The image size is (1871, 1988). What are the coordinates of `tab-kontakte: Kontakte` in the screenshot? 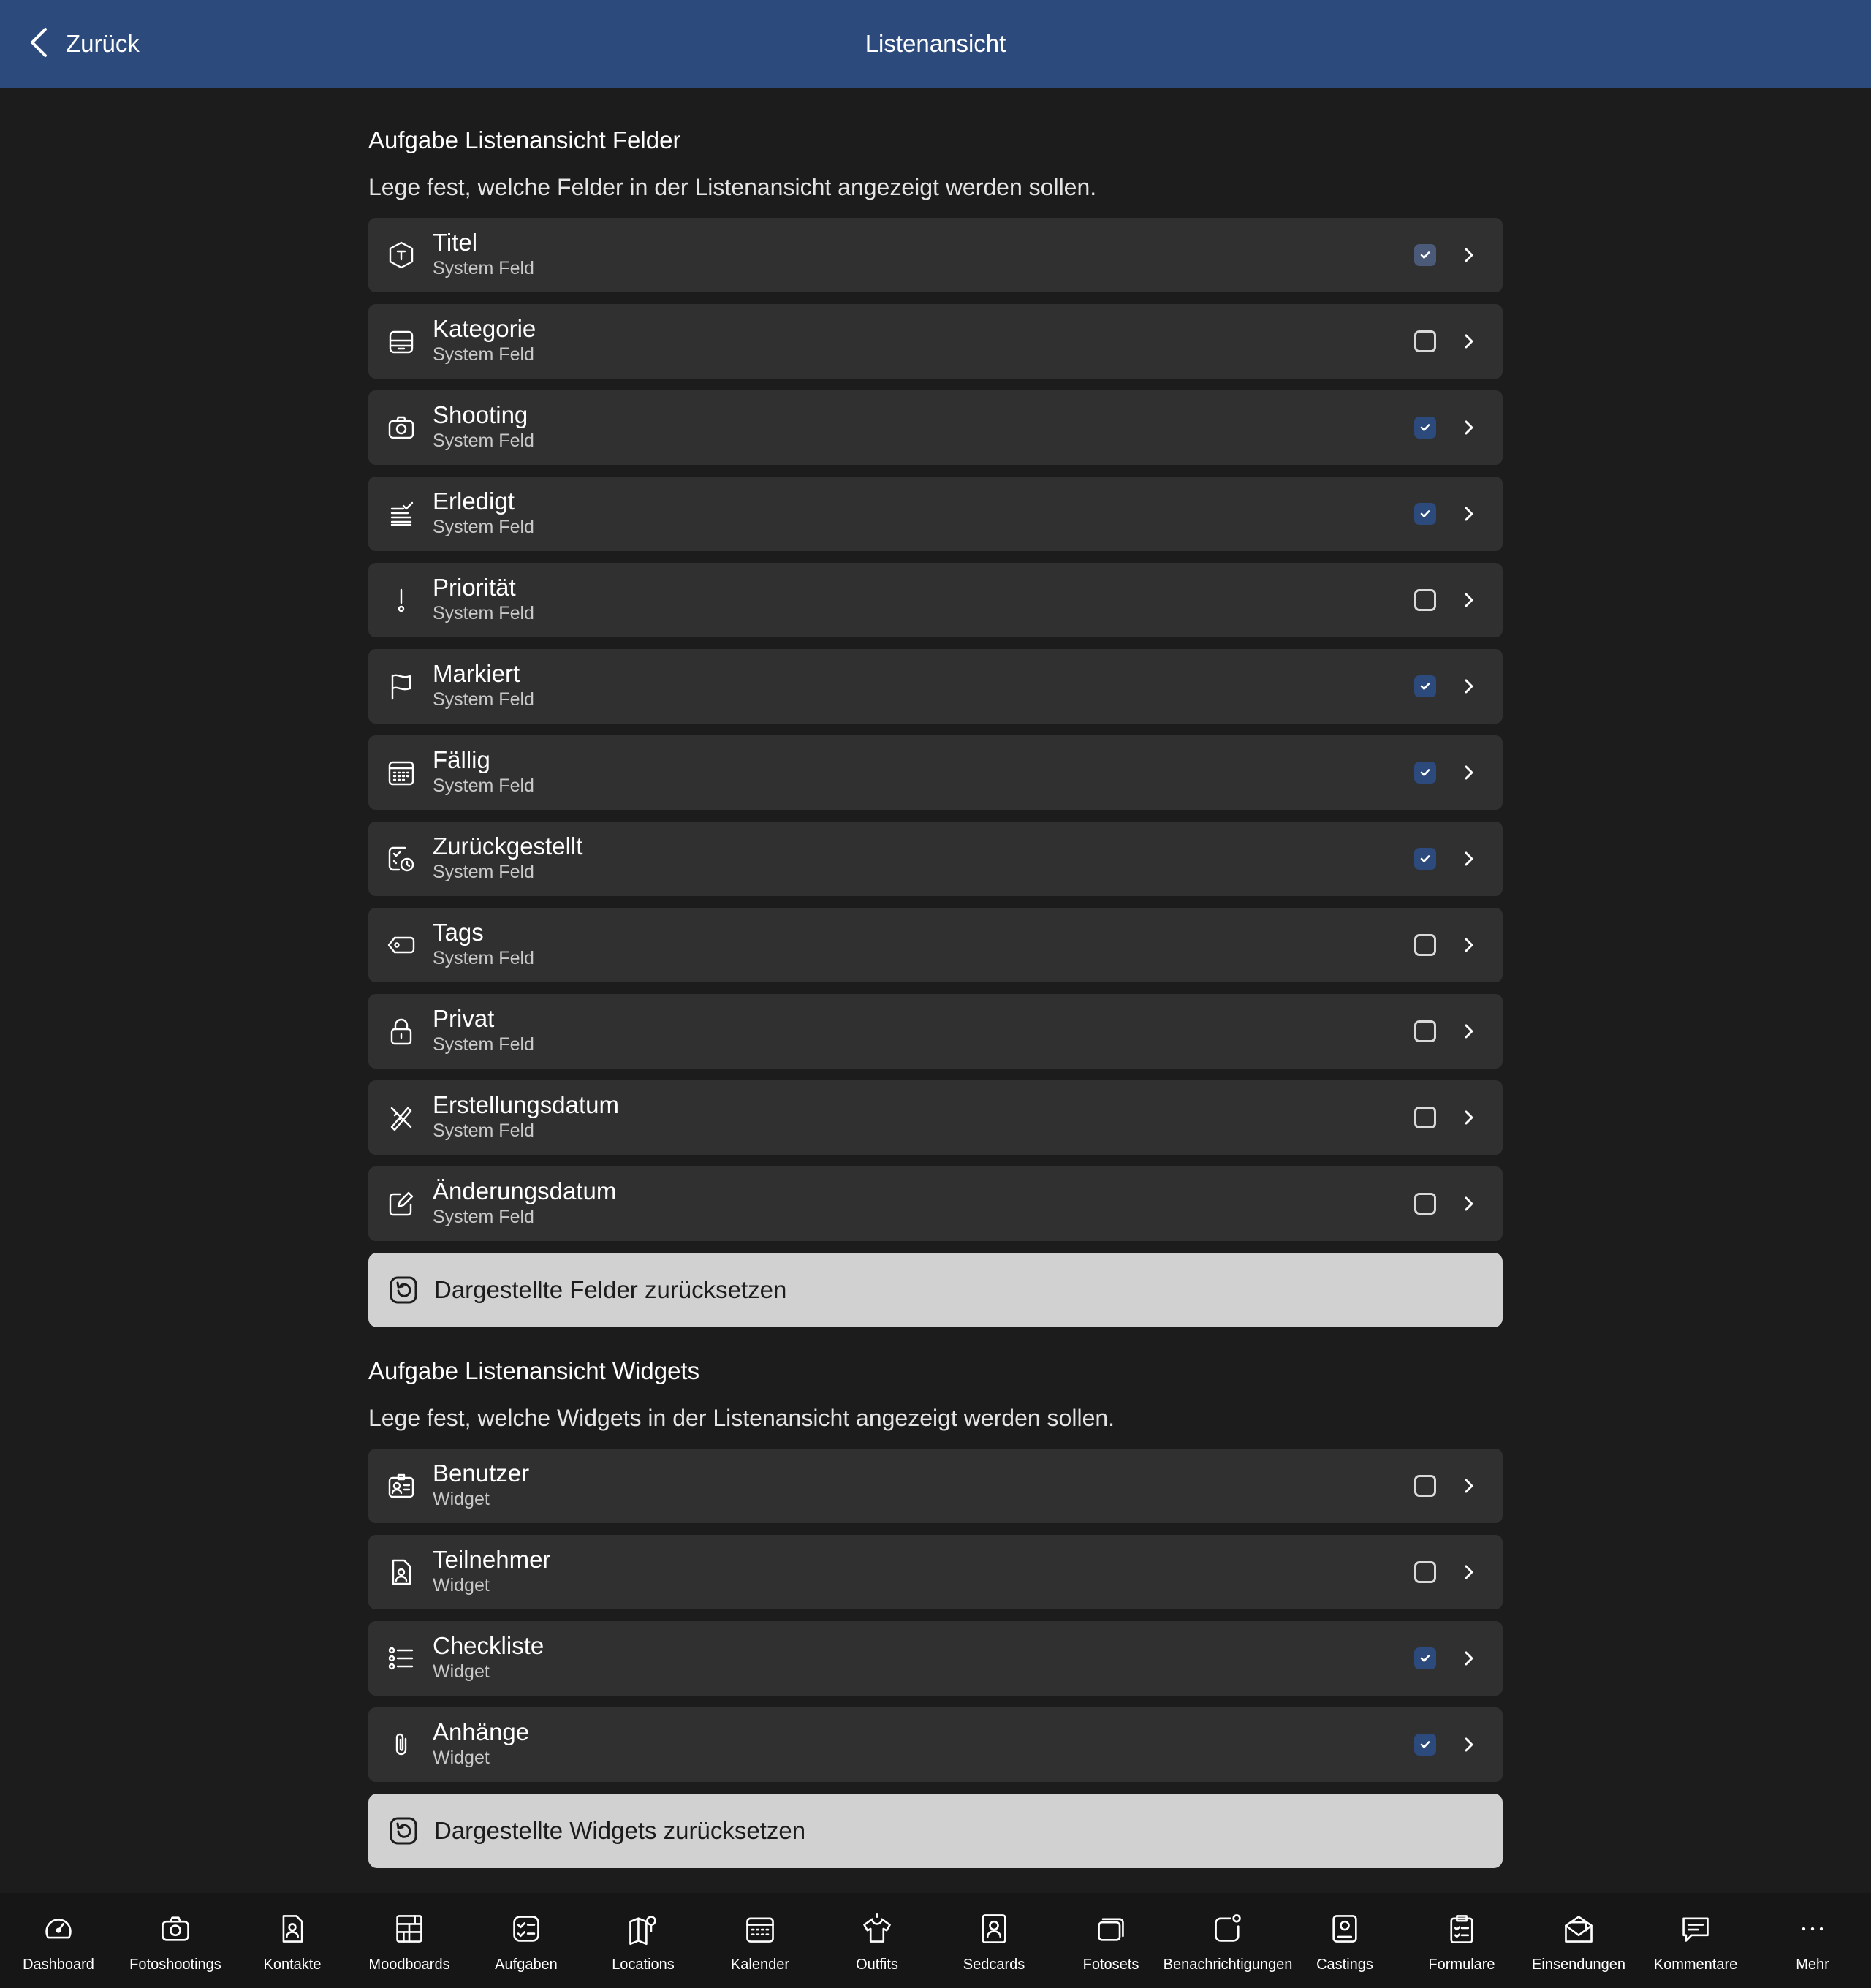 It's located at (292, 1940).